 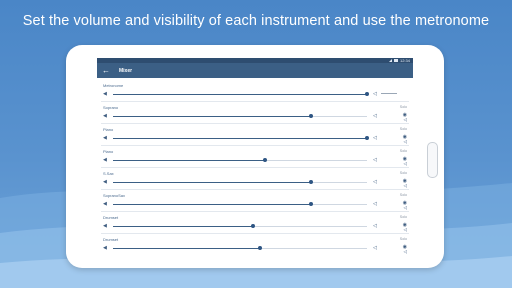 I want to click on mixer-row: Metronome ◀ ◁, so click(x=255, y=91).